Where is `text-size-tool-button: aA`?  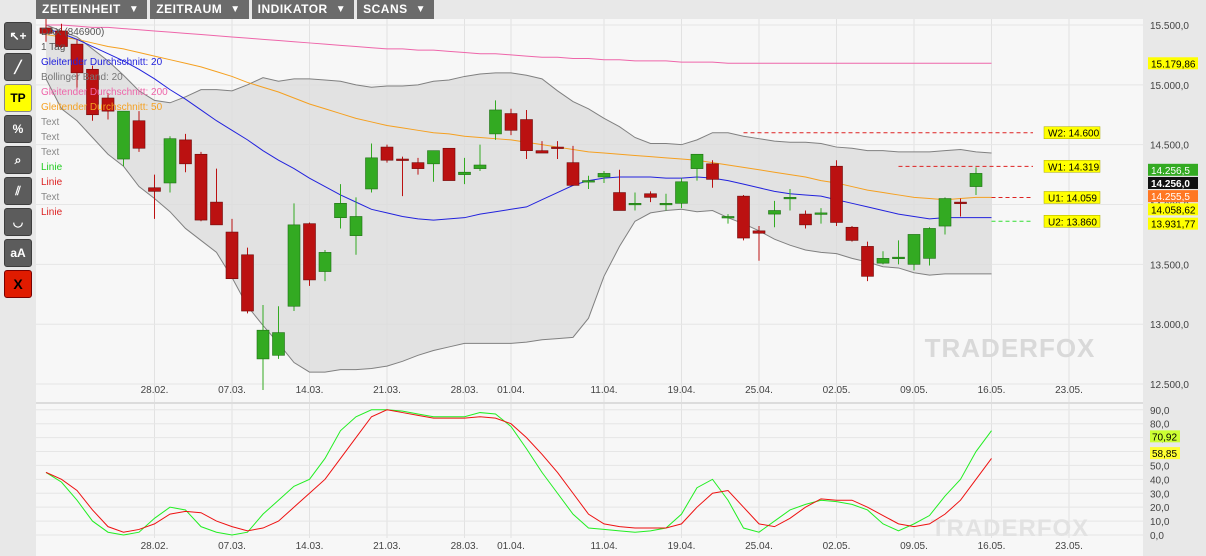 text-size-tool-button: aA is located at coordinates (18, 253).